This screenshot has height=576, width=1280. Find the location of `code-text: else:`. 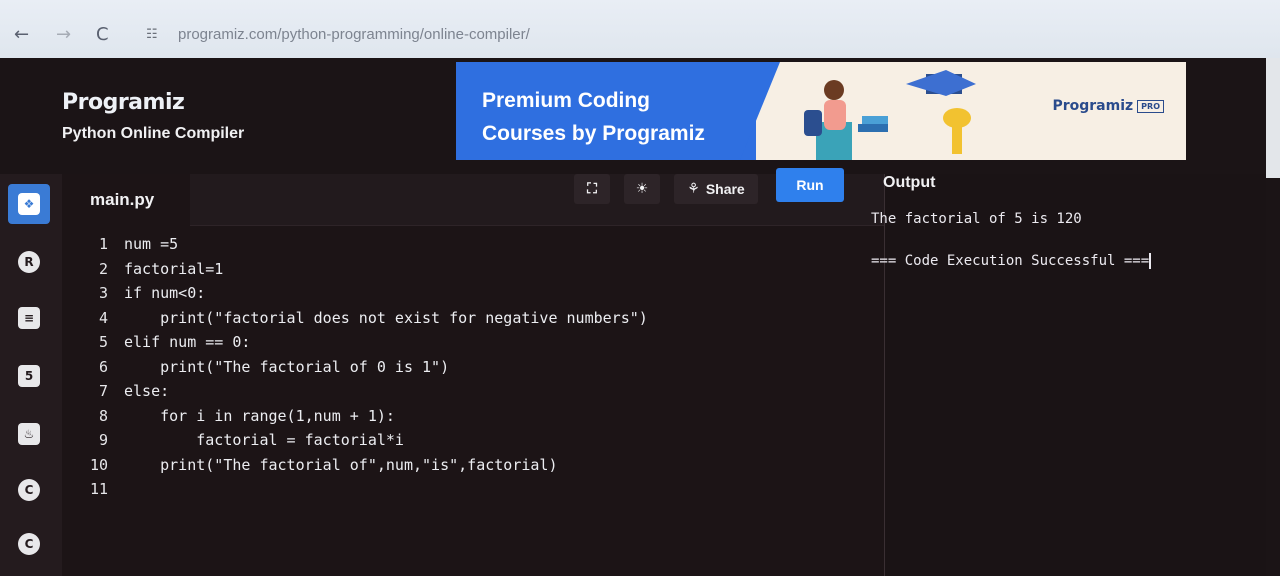

code-text: else: is located at coordinates (147, 391).